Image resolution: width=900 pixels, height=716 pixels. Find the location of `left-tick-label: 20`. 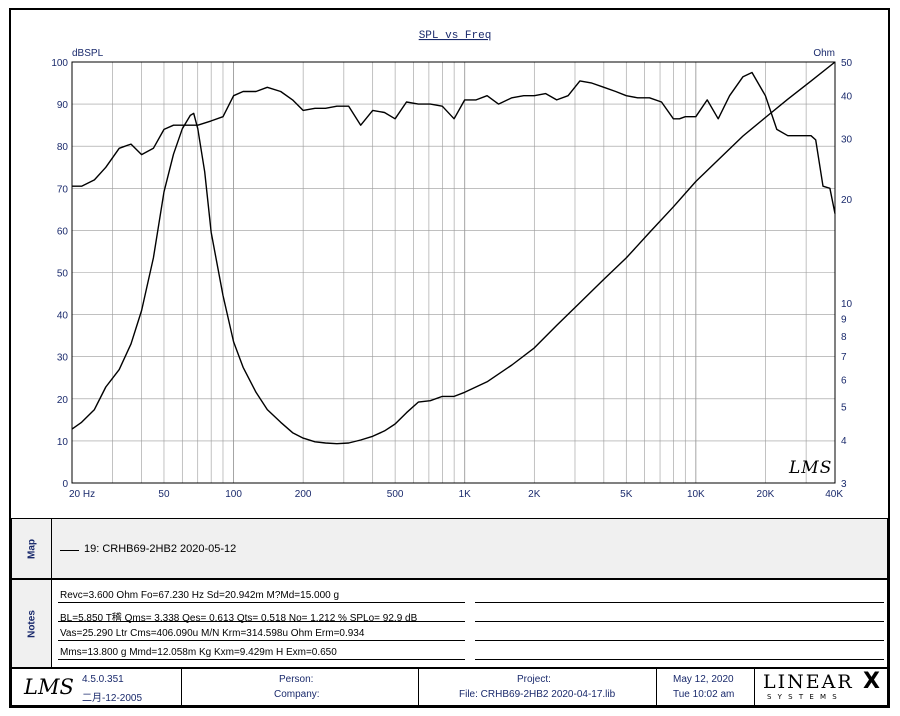

left-tick-label: 20 is located at coordinates (63, 400).